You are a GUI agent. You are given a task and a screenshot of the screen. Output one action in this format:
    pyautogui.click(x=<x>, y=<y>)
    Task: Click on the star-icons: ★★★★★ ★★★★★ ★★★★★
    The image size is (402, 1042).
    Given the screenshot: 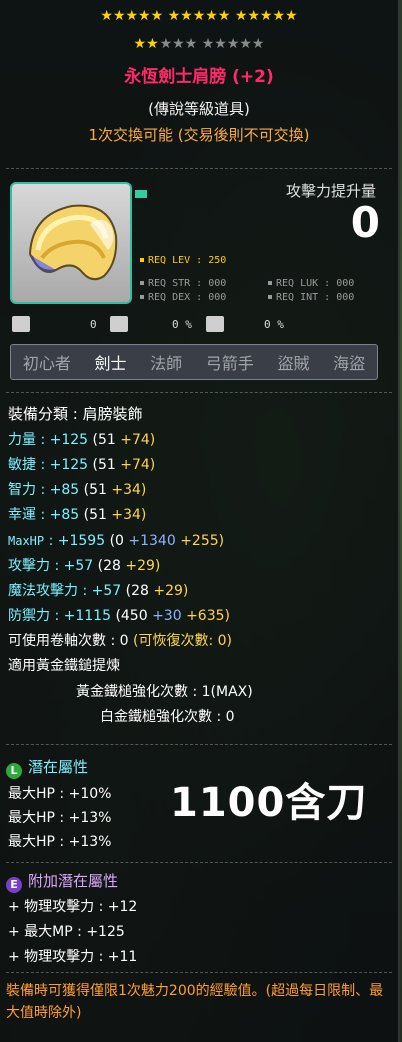 What is the action you would take?
    pyautogui.click(x=199, y=16)
    